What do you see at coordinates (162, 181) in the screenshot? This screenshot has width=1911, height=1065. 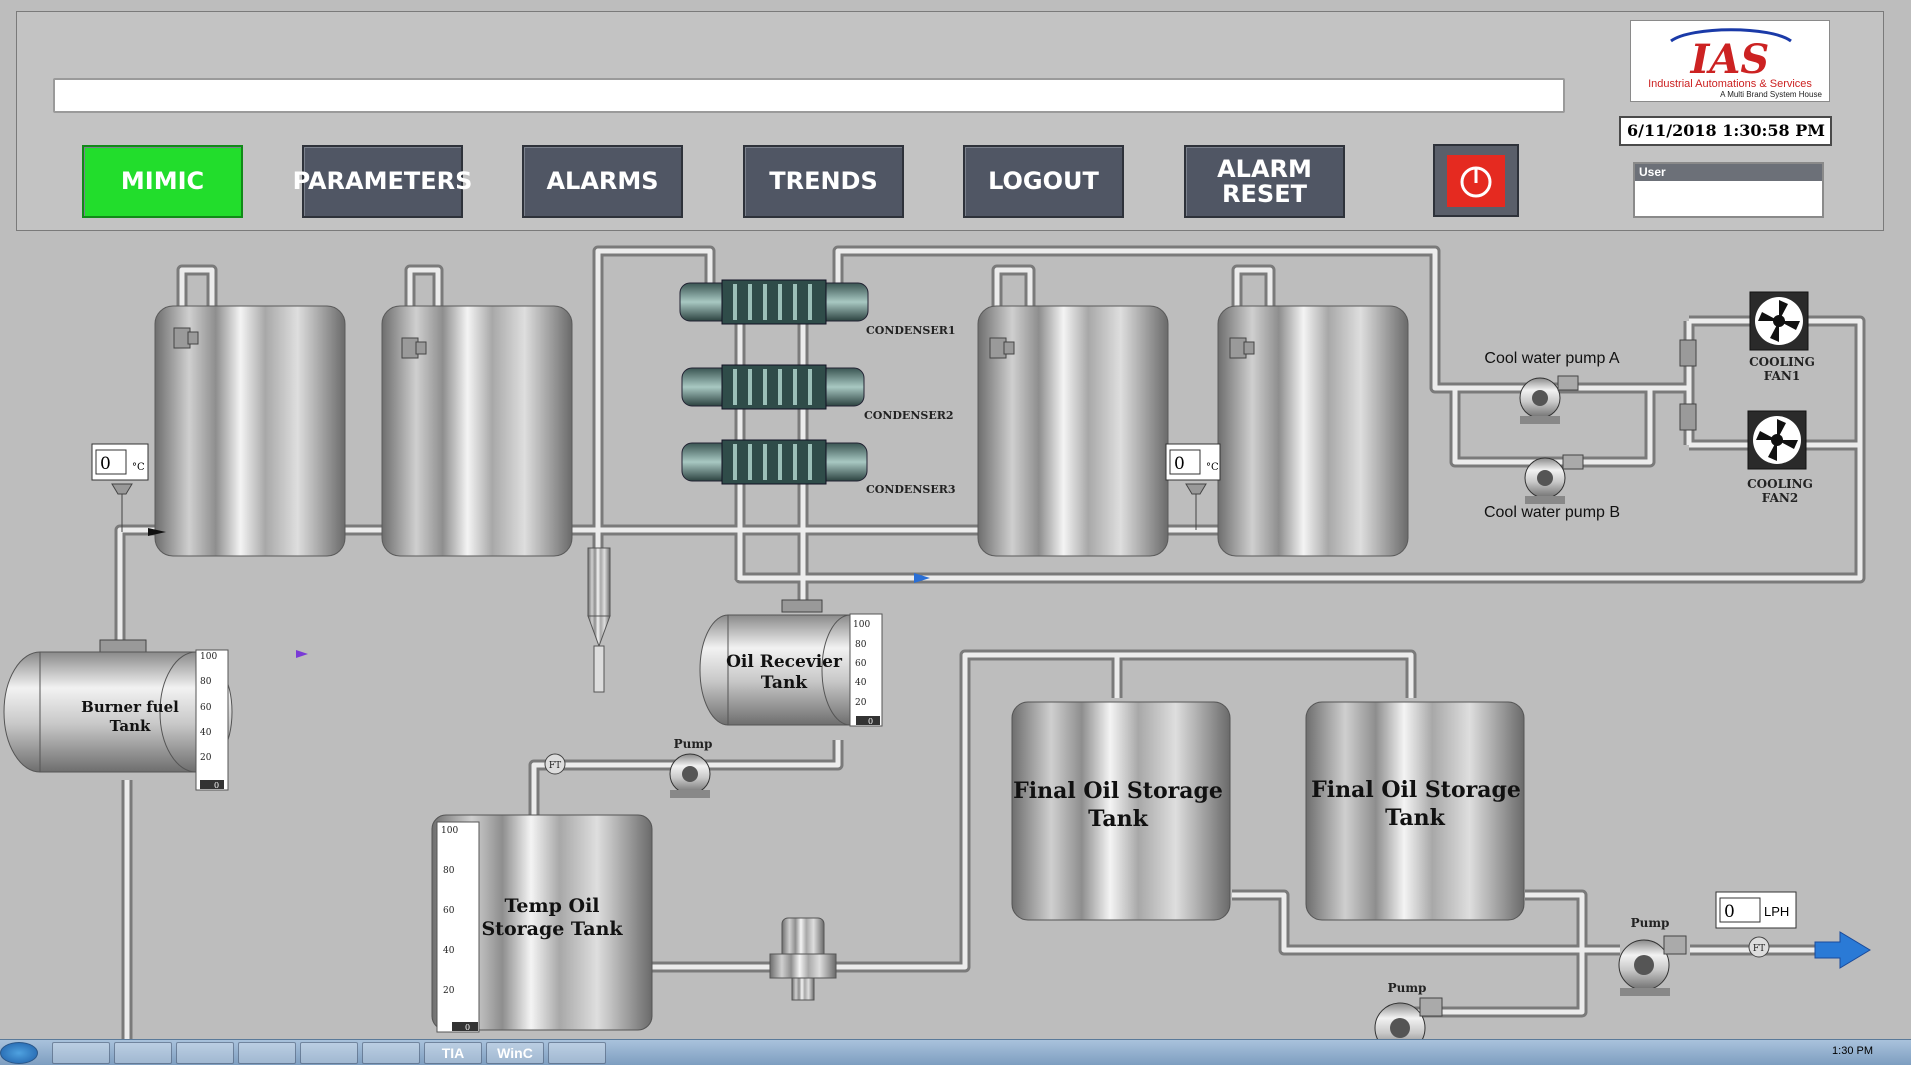 I see `mimic-button: MIMIC` at bounding box center [162, 181].